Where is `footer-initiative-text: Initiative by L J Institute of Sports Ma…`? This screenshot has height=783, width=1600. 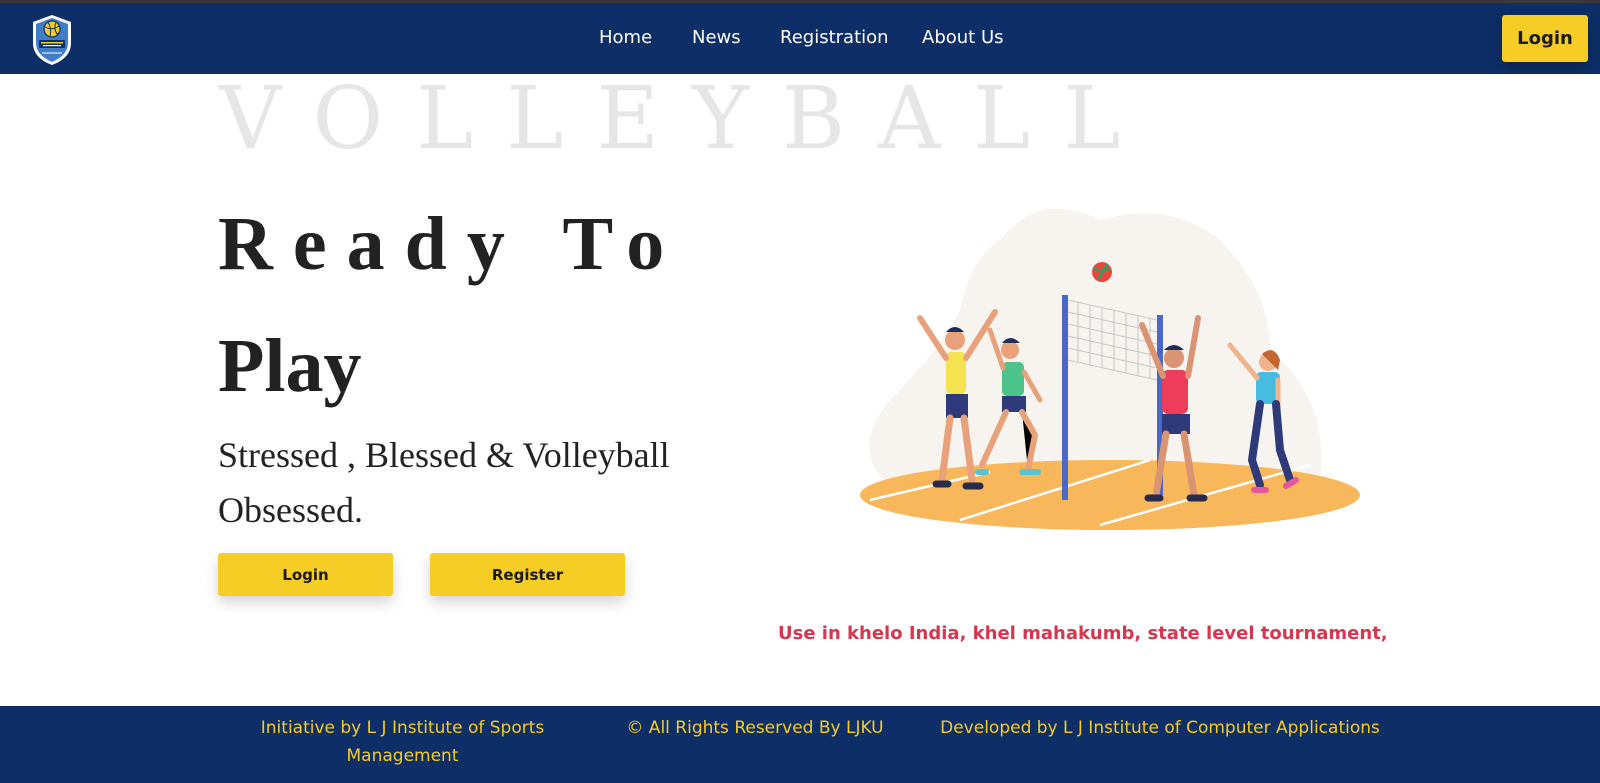 footer-initiative-text: Initiative by L J Institute of Sports Ma… is located at coordinates (402, 742).